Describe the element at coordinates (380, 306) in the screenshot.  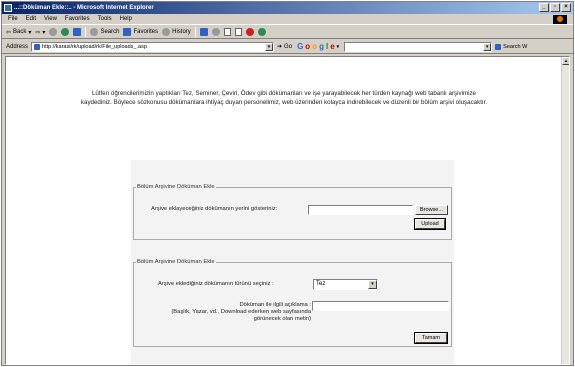
I see `description-input` at that location.